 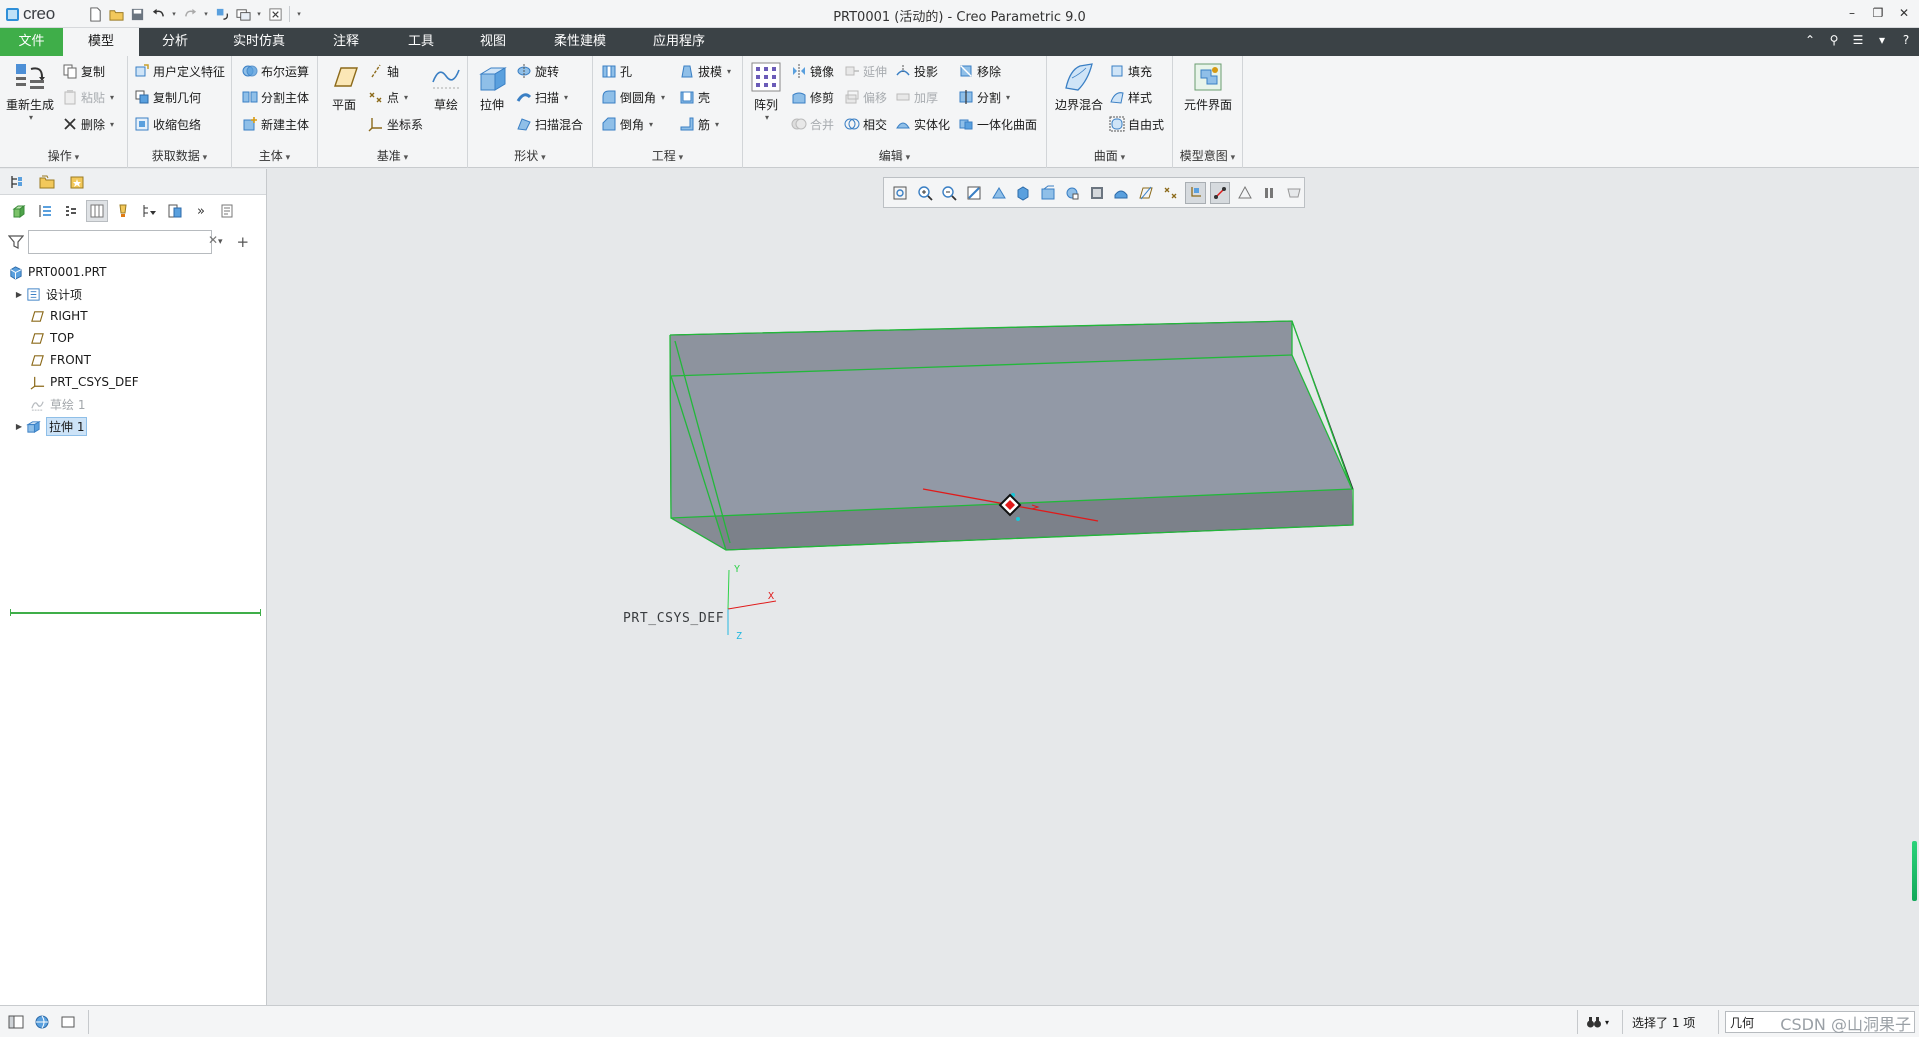 What do you see at coordinates (998, 193) in the screenshot?
I see `perspective-view-icon` at bounding box center [998, 193].